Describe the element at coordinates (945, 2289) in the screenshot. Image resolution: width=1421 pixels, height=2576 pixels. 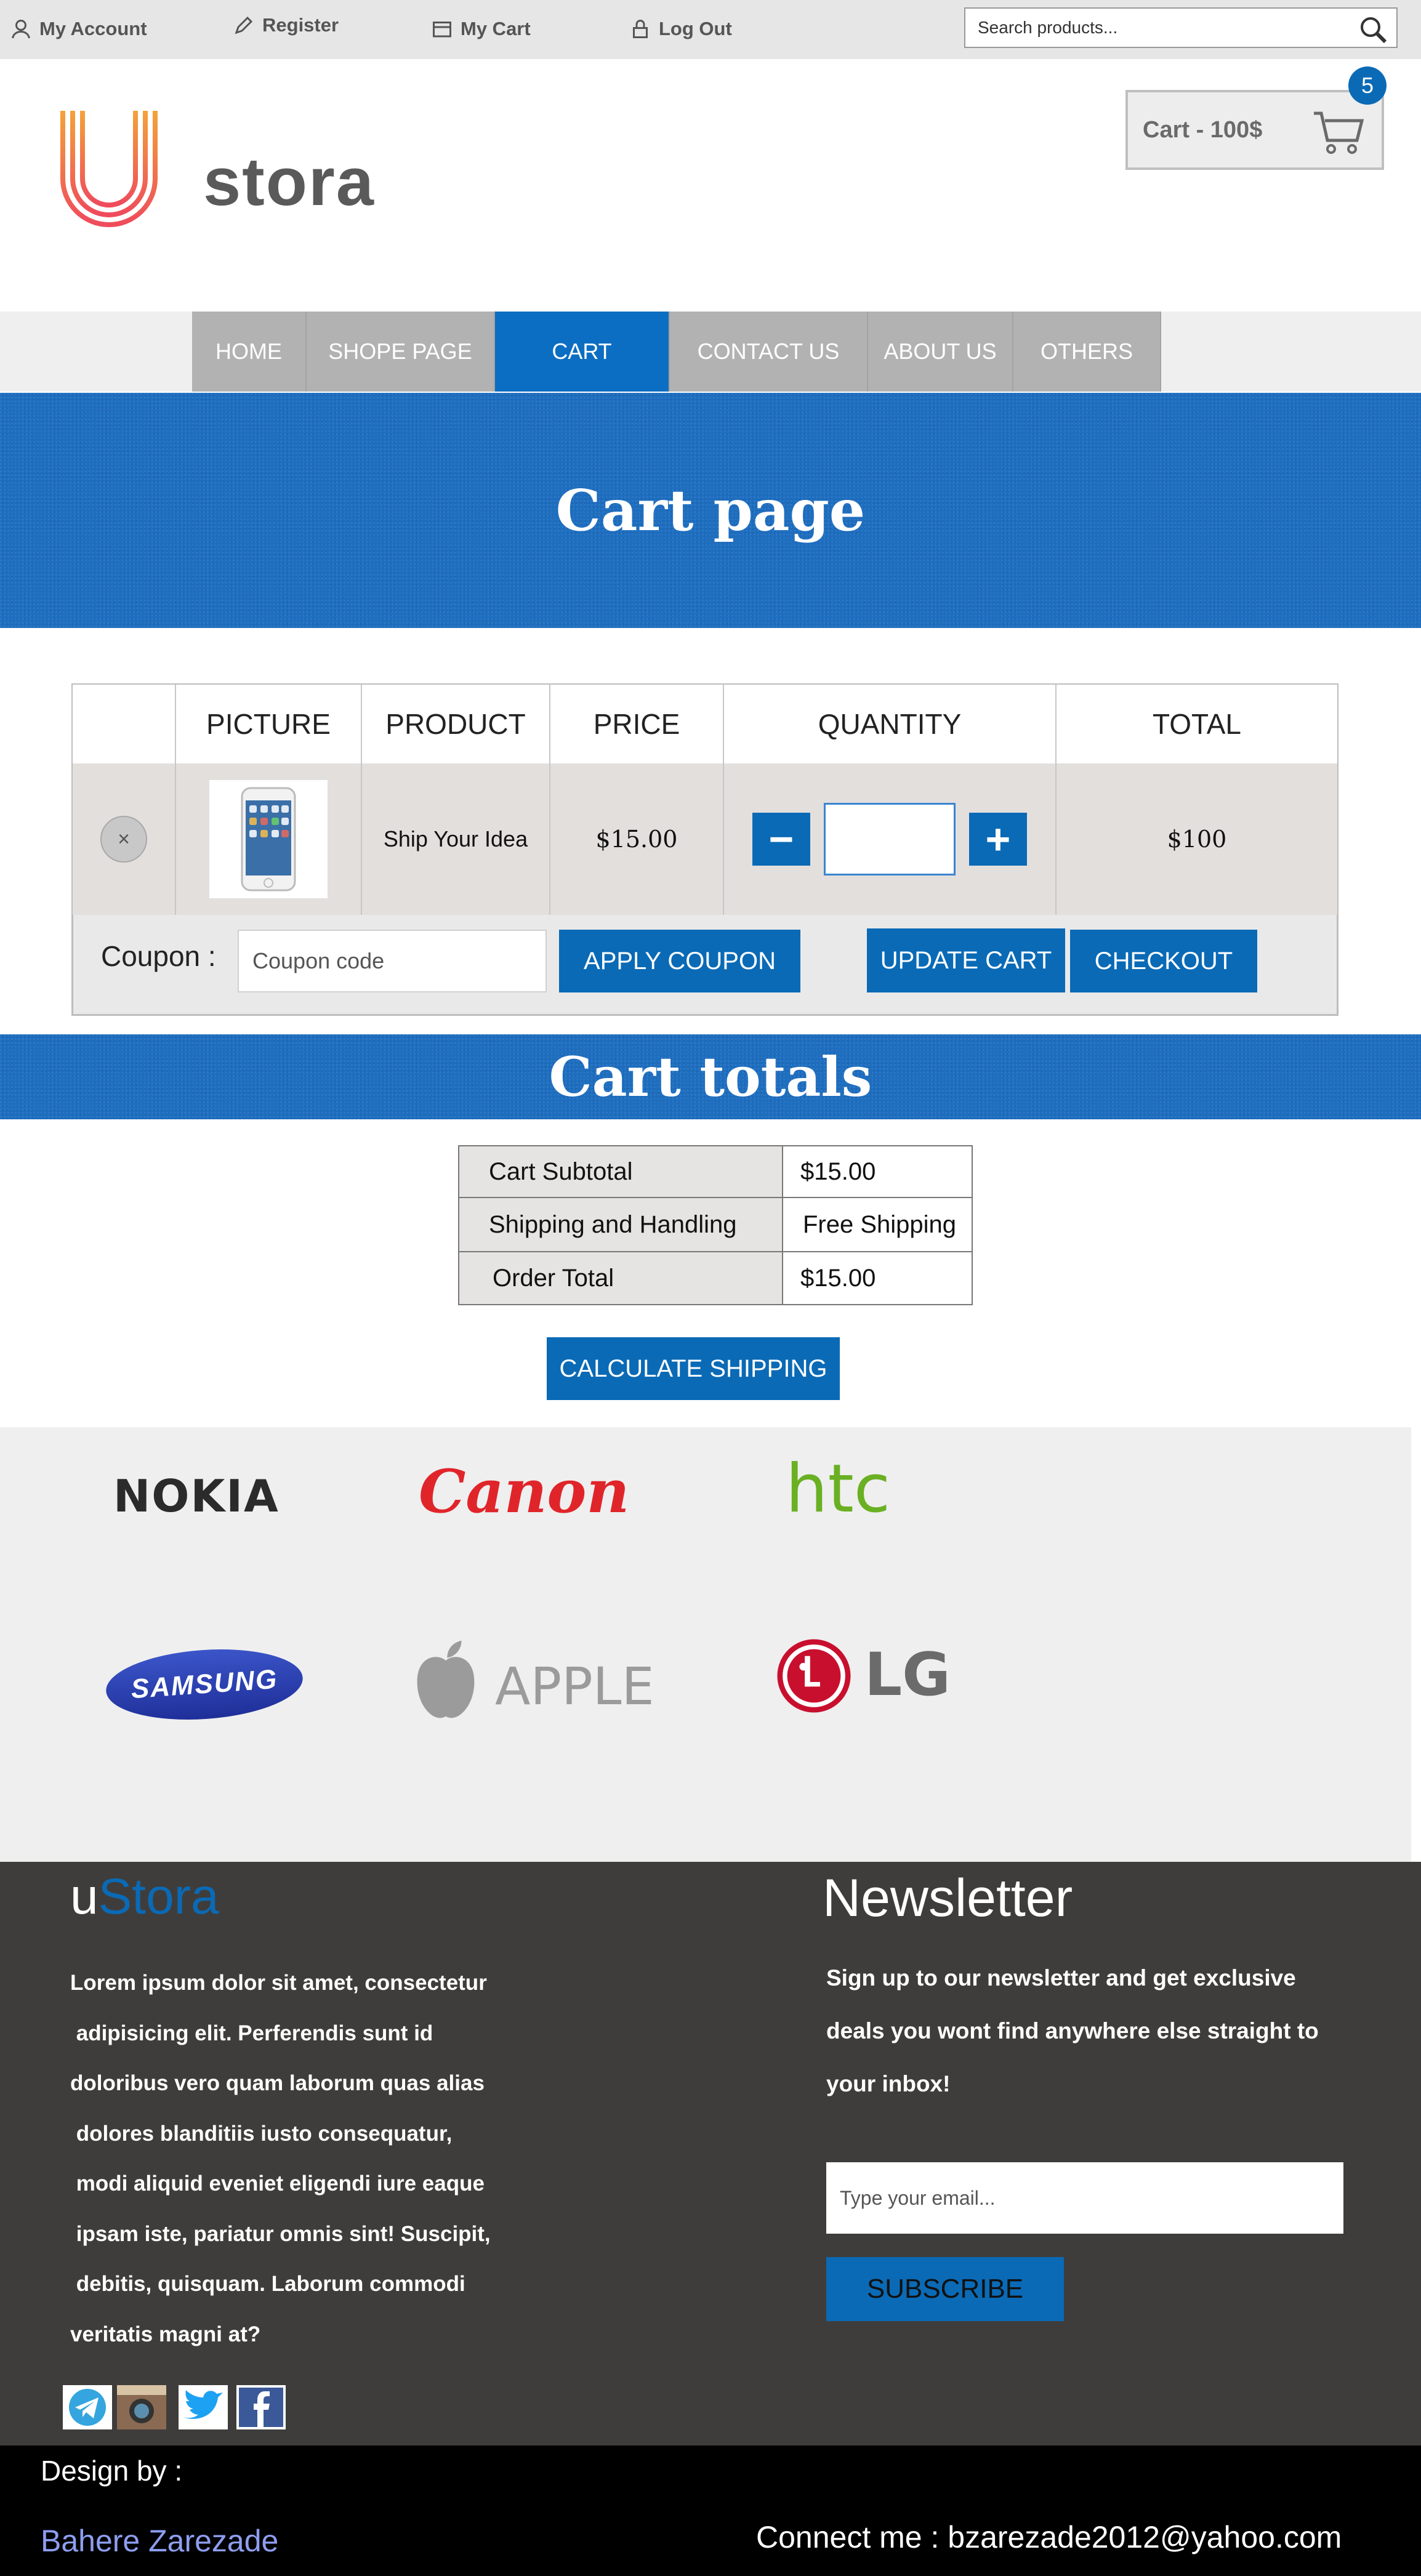
I see `subscribe-button: SUBSCRIBE` at that location.